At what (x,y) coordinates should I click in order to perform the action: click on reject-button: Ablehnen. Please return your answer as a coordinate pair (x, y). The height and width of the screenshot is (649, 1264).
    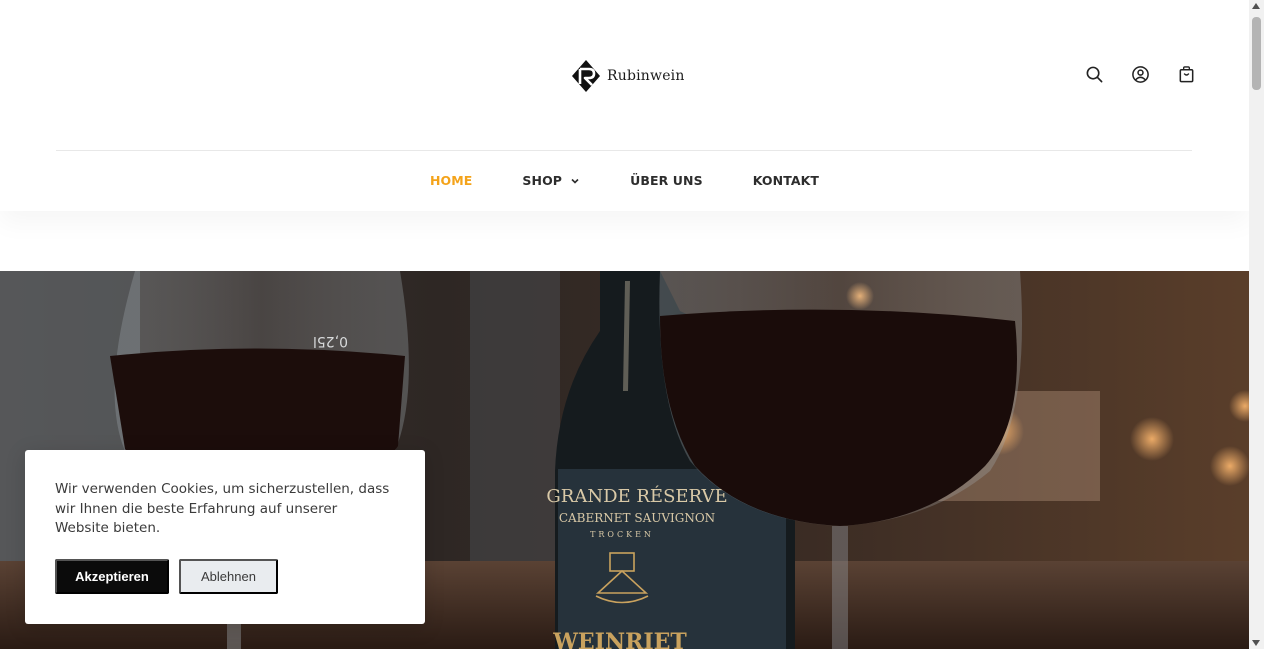
    Looking at the image, I should click on (228, 576).